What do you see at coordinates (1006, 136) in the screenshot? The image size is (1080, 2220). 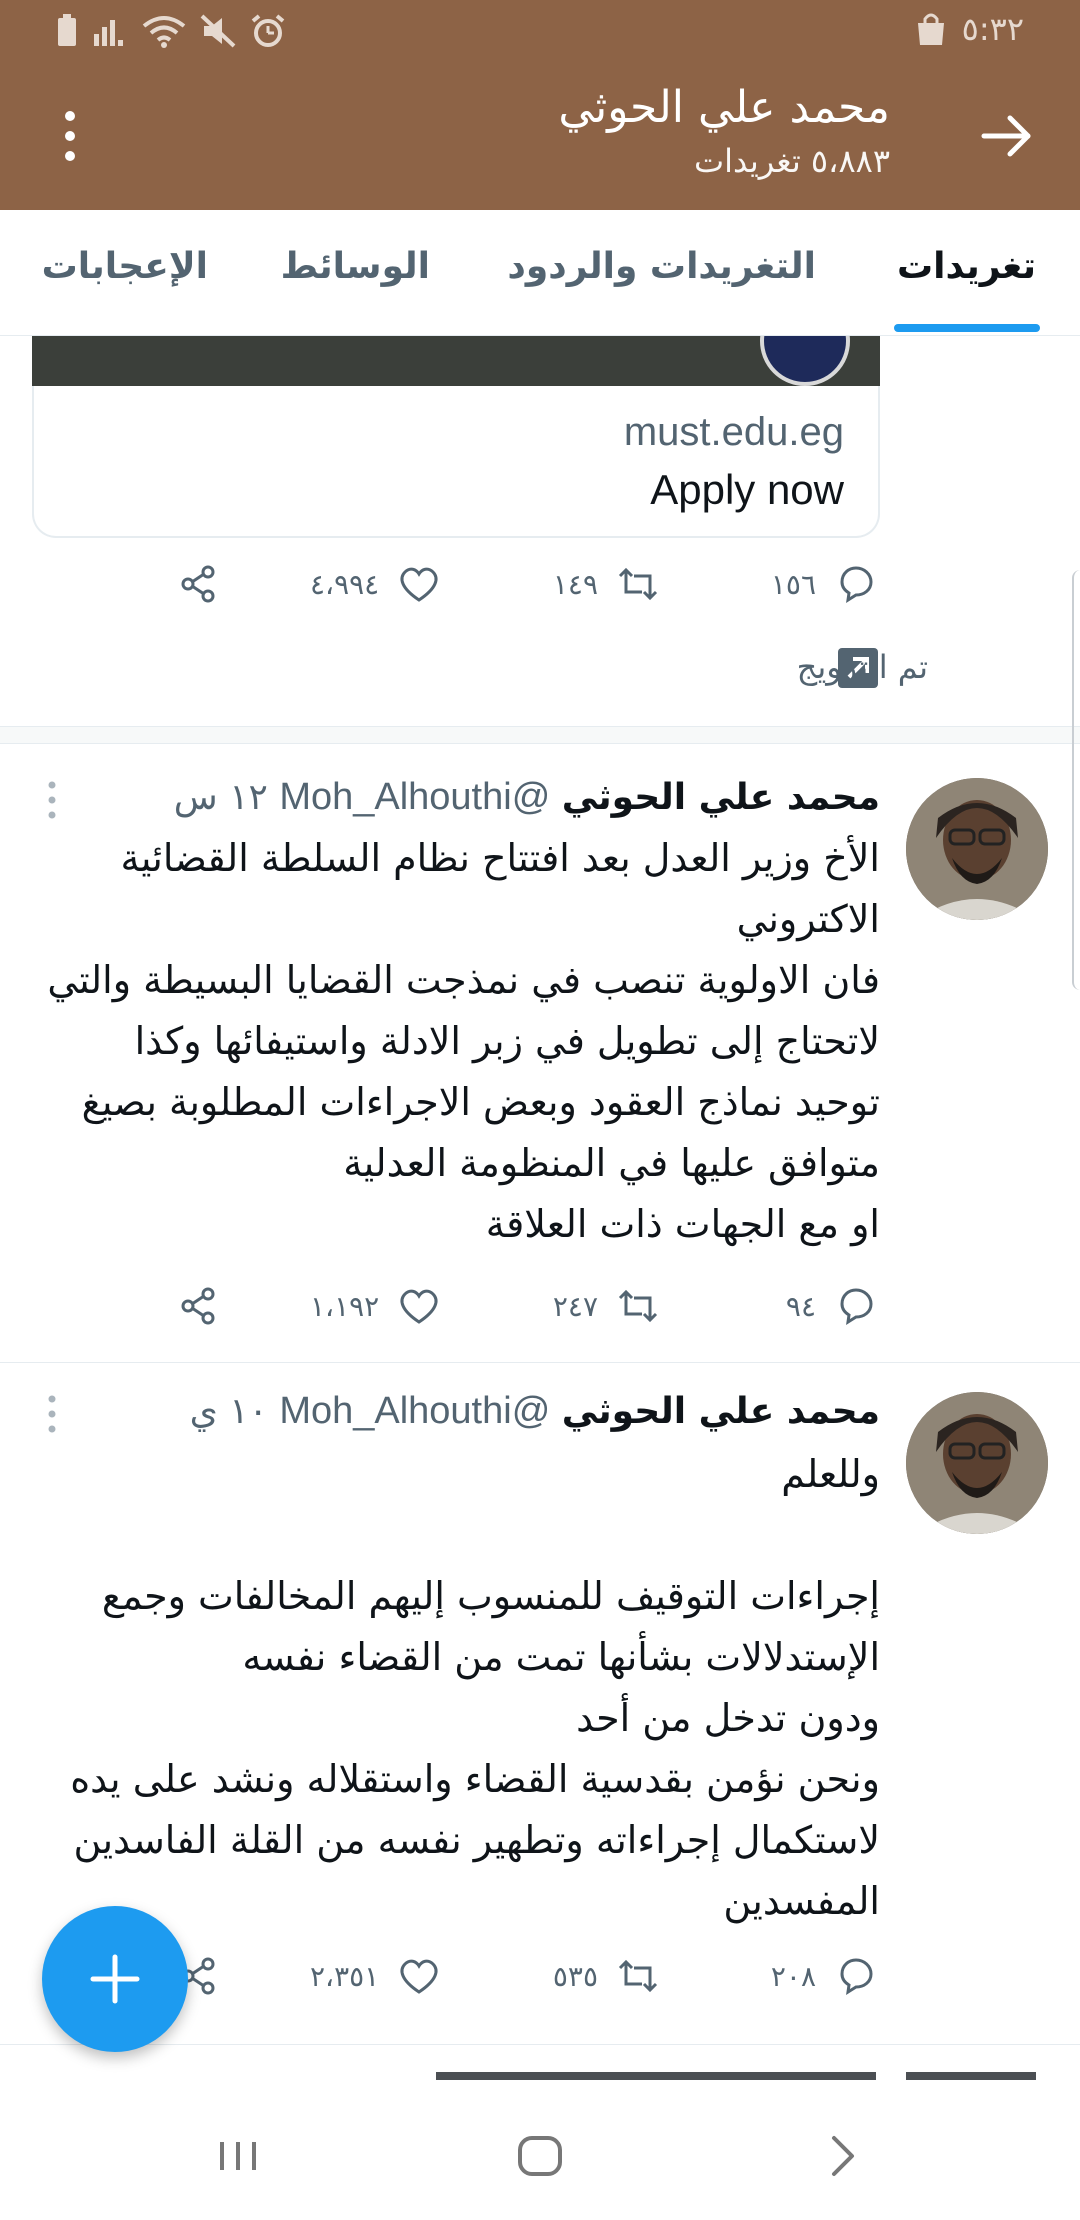 I see `back-arrow-icon` at bounding box center [1006, 136].